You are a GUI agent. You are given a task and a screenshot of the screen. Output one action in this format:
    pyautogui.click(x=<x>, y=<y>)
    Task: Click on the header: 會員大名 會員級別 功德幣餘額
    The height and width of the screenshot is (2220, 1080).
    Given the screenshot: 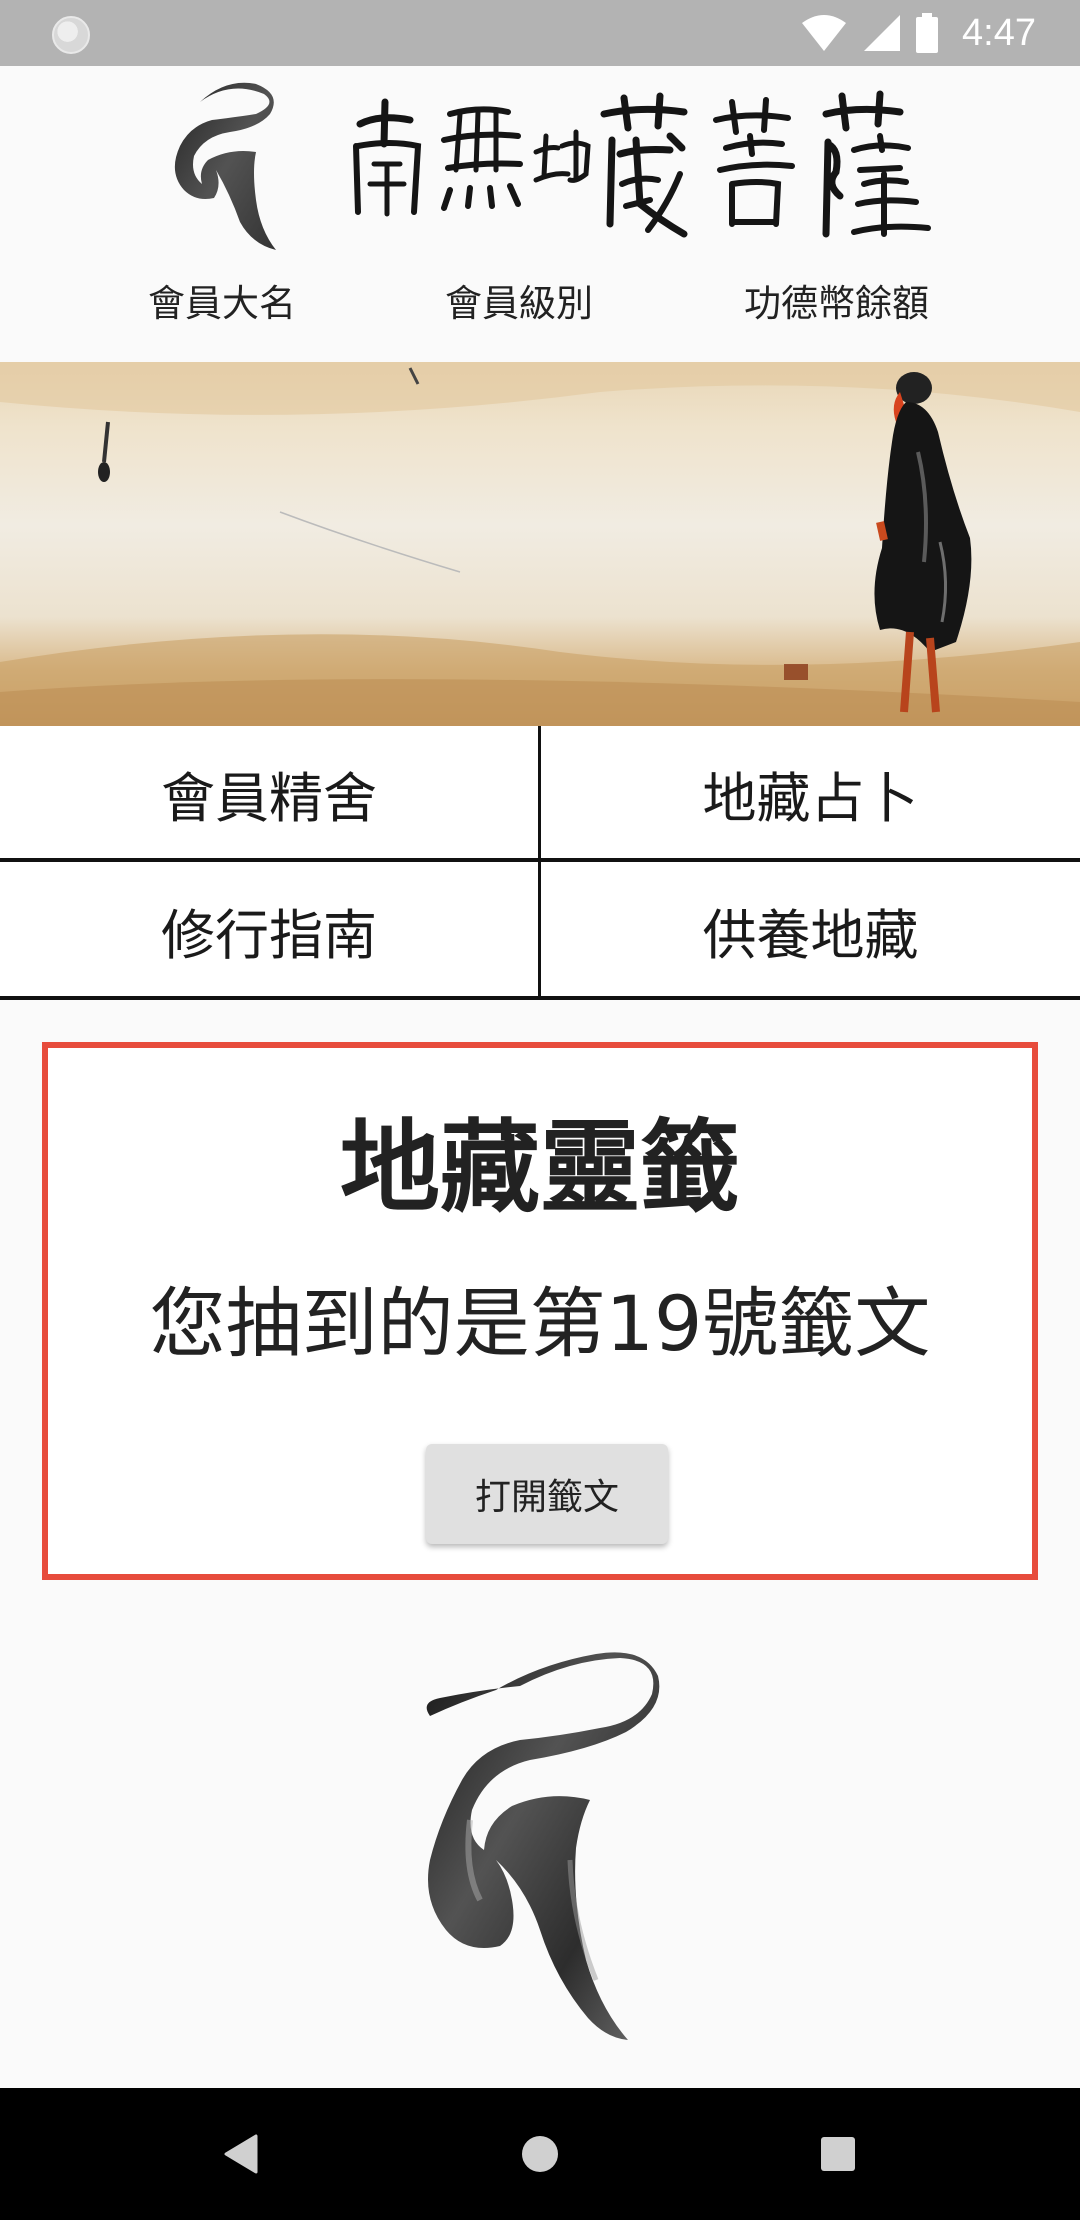 What is the action you would take?
    pyautogui.click(x=540, y=214)
    